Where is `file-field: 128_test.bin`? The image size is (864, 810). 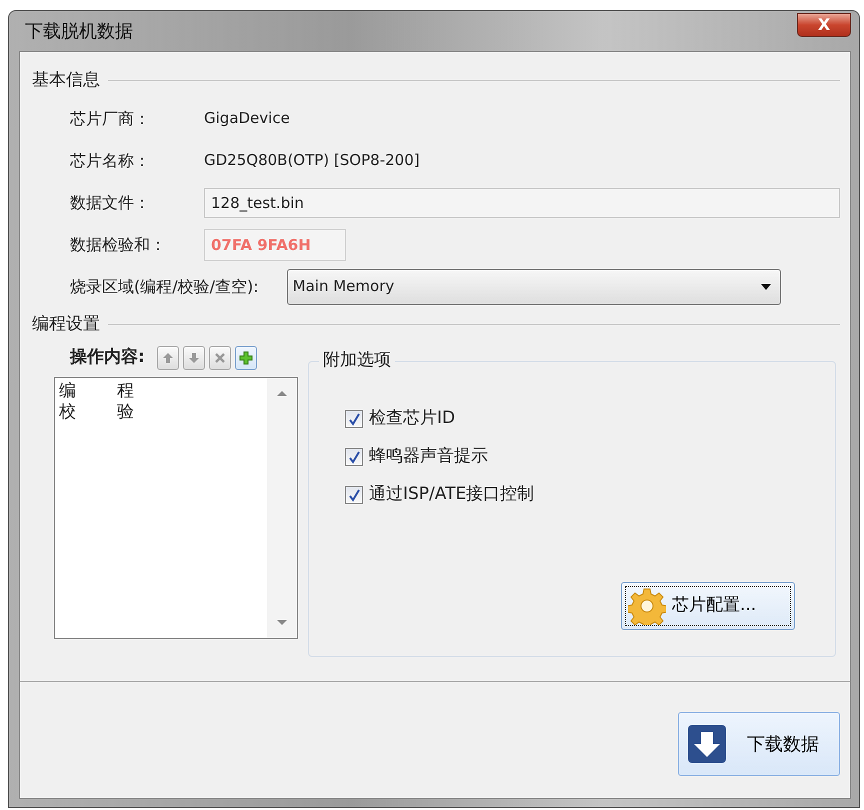
file-field: 128_test.bin is located at coordinates (522, 203).